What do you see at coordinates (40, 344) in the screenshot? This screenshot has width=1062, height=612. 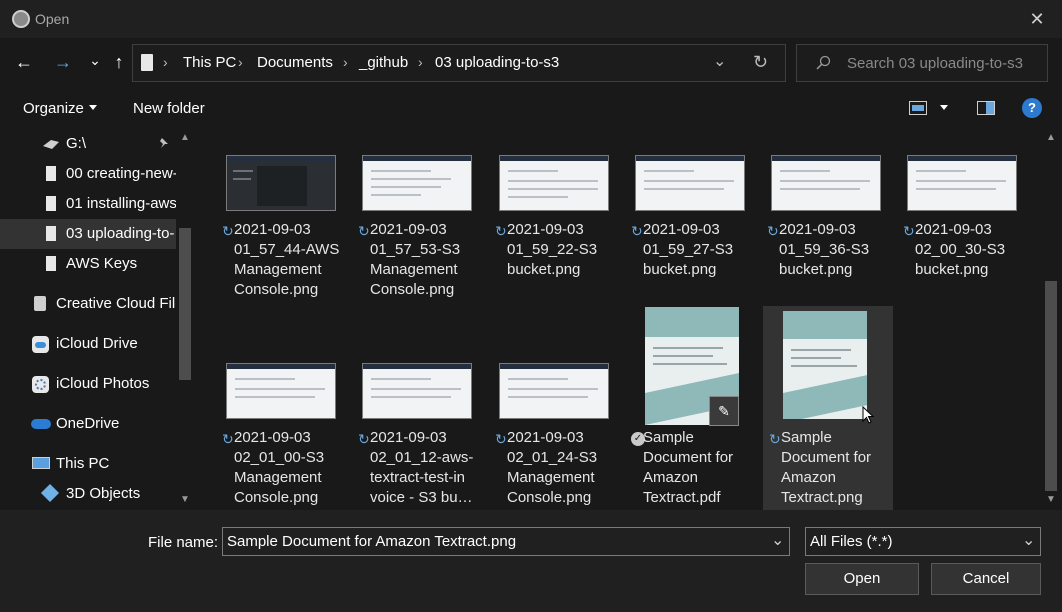 I see `icloud-drive-icon` at bounding box center [40, 344].